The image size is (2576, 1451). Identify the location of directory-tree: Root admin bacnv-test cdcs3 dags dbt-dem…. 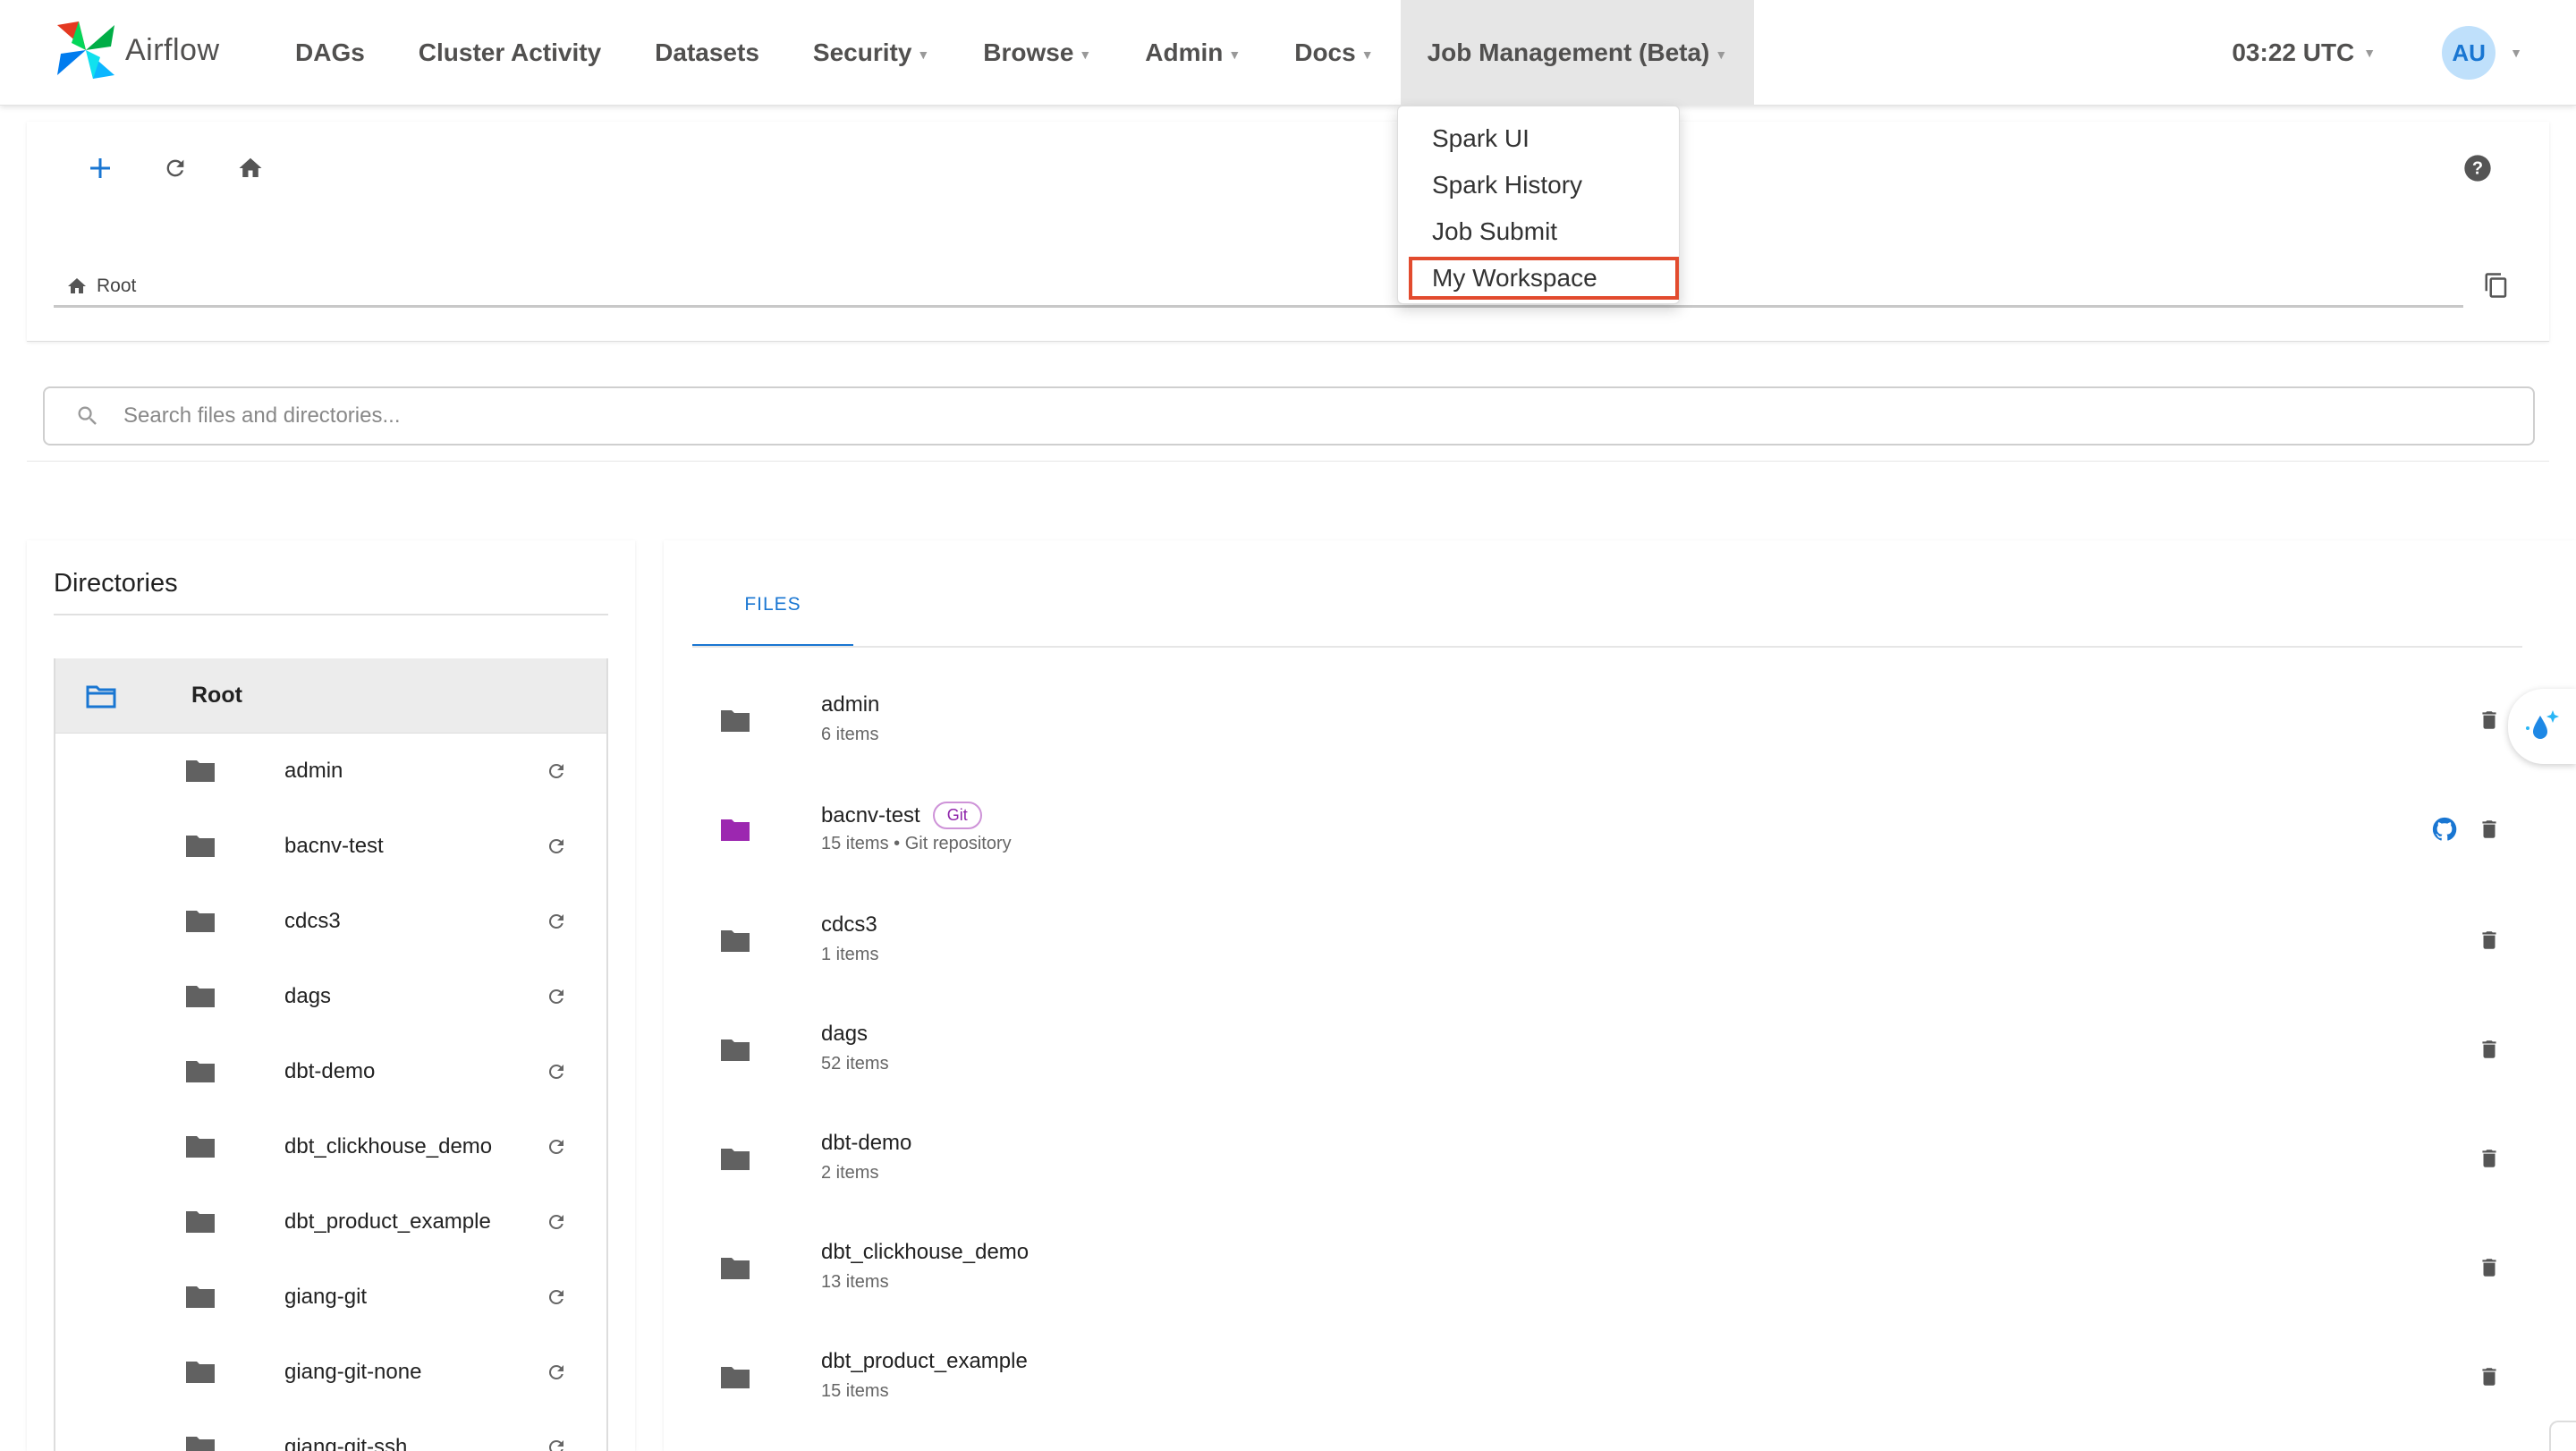
(331, 1054).